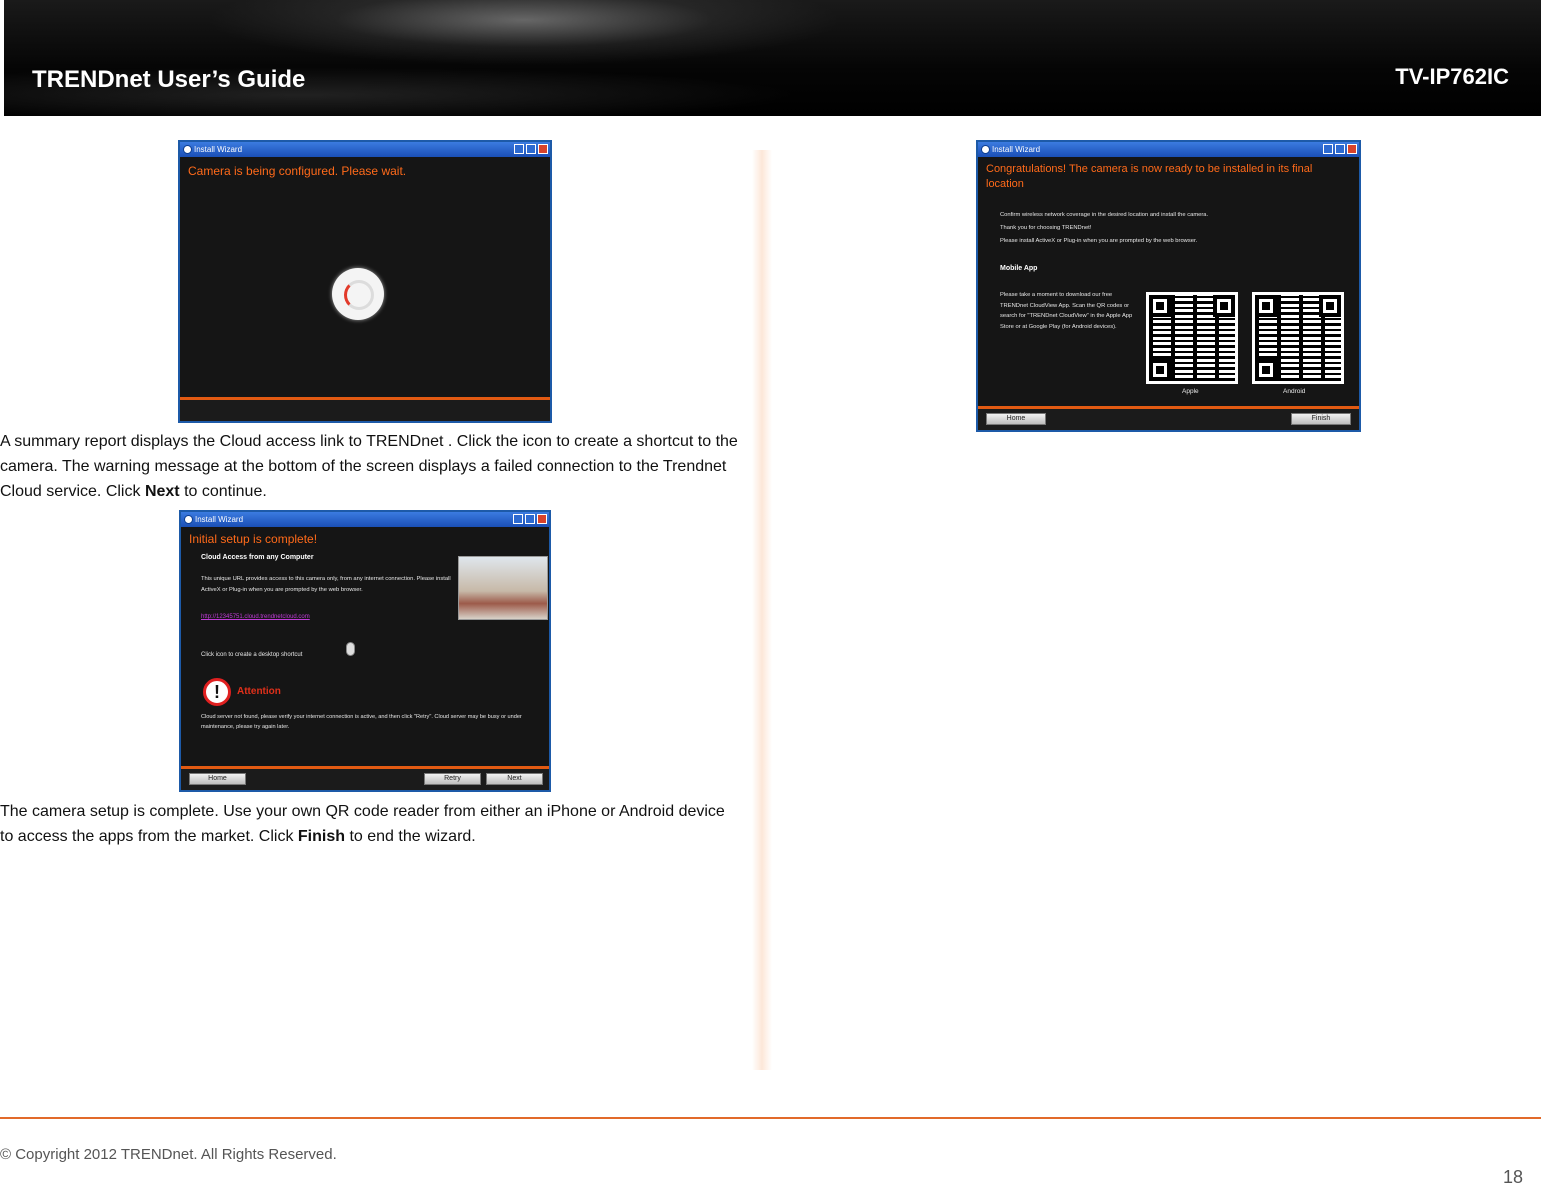  I want to click on attention-label: Attention, so click(259, 691).